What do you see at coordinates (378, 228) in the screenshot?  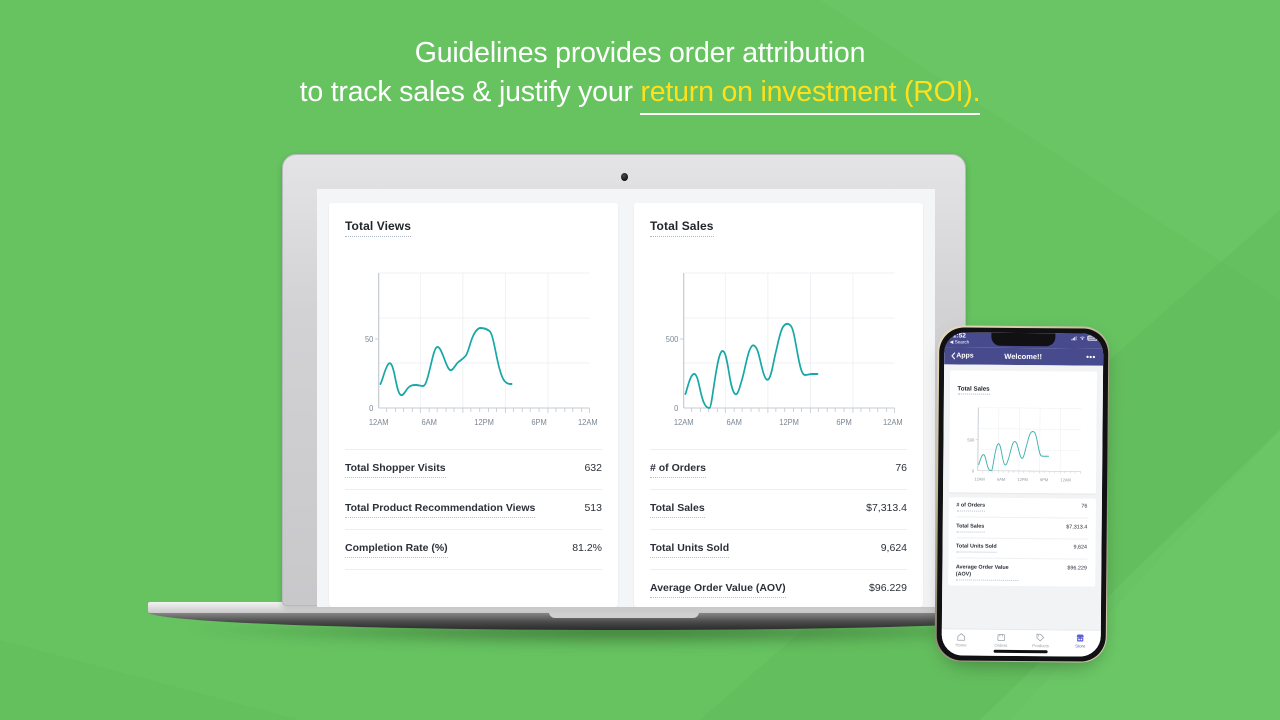 I see `card-title-total-views: Total Views` at bounding box center [378, 228].